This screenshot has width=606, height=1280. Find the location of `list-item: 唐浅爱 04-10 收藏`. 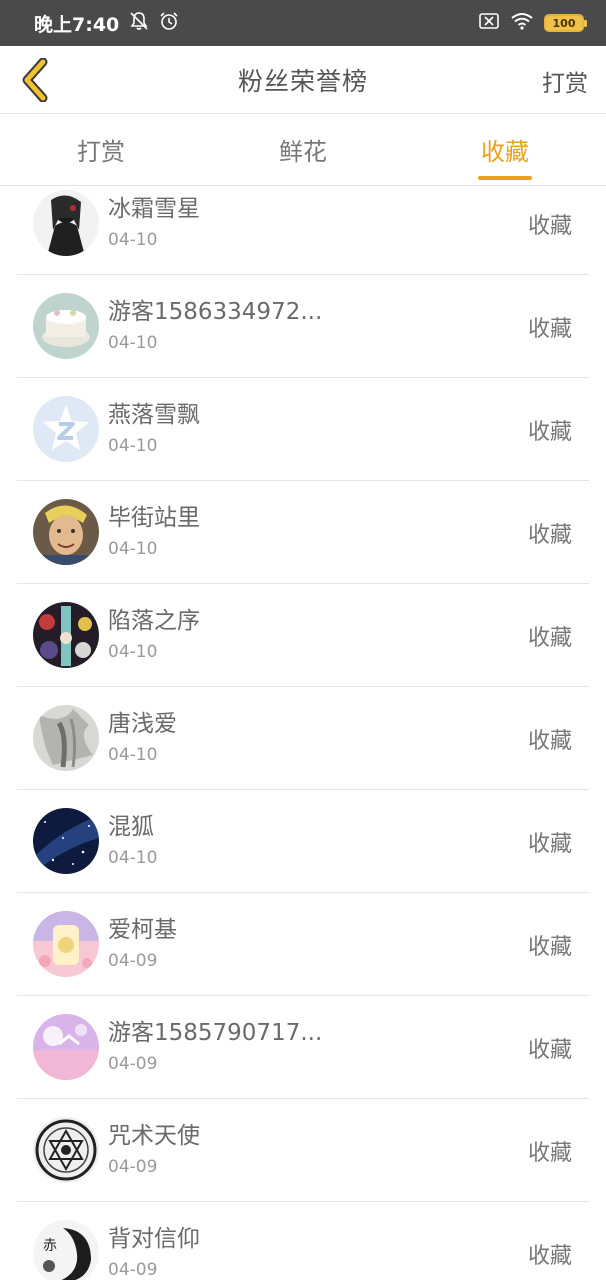

list-item: 唐浅爱 04-10 收藏 is located at coordinates (303, 738).